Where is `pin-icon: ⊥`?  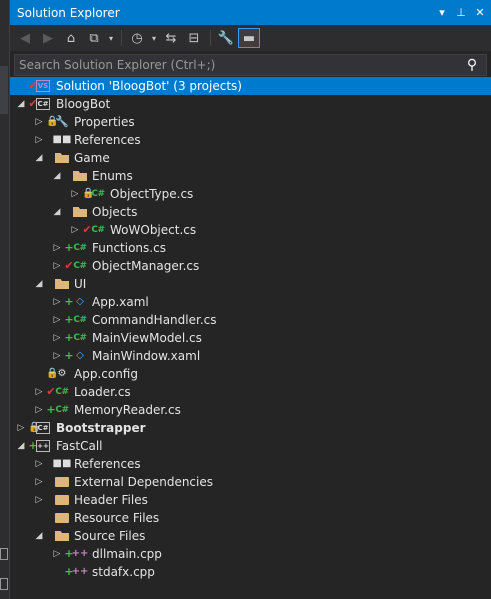
pin-icon: ⊥ is located at coordinates (461, 12).